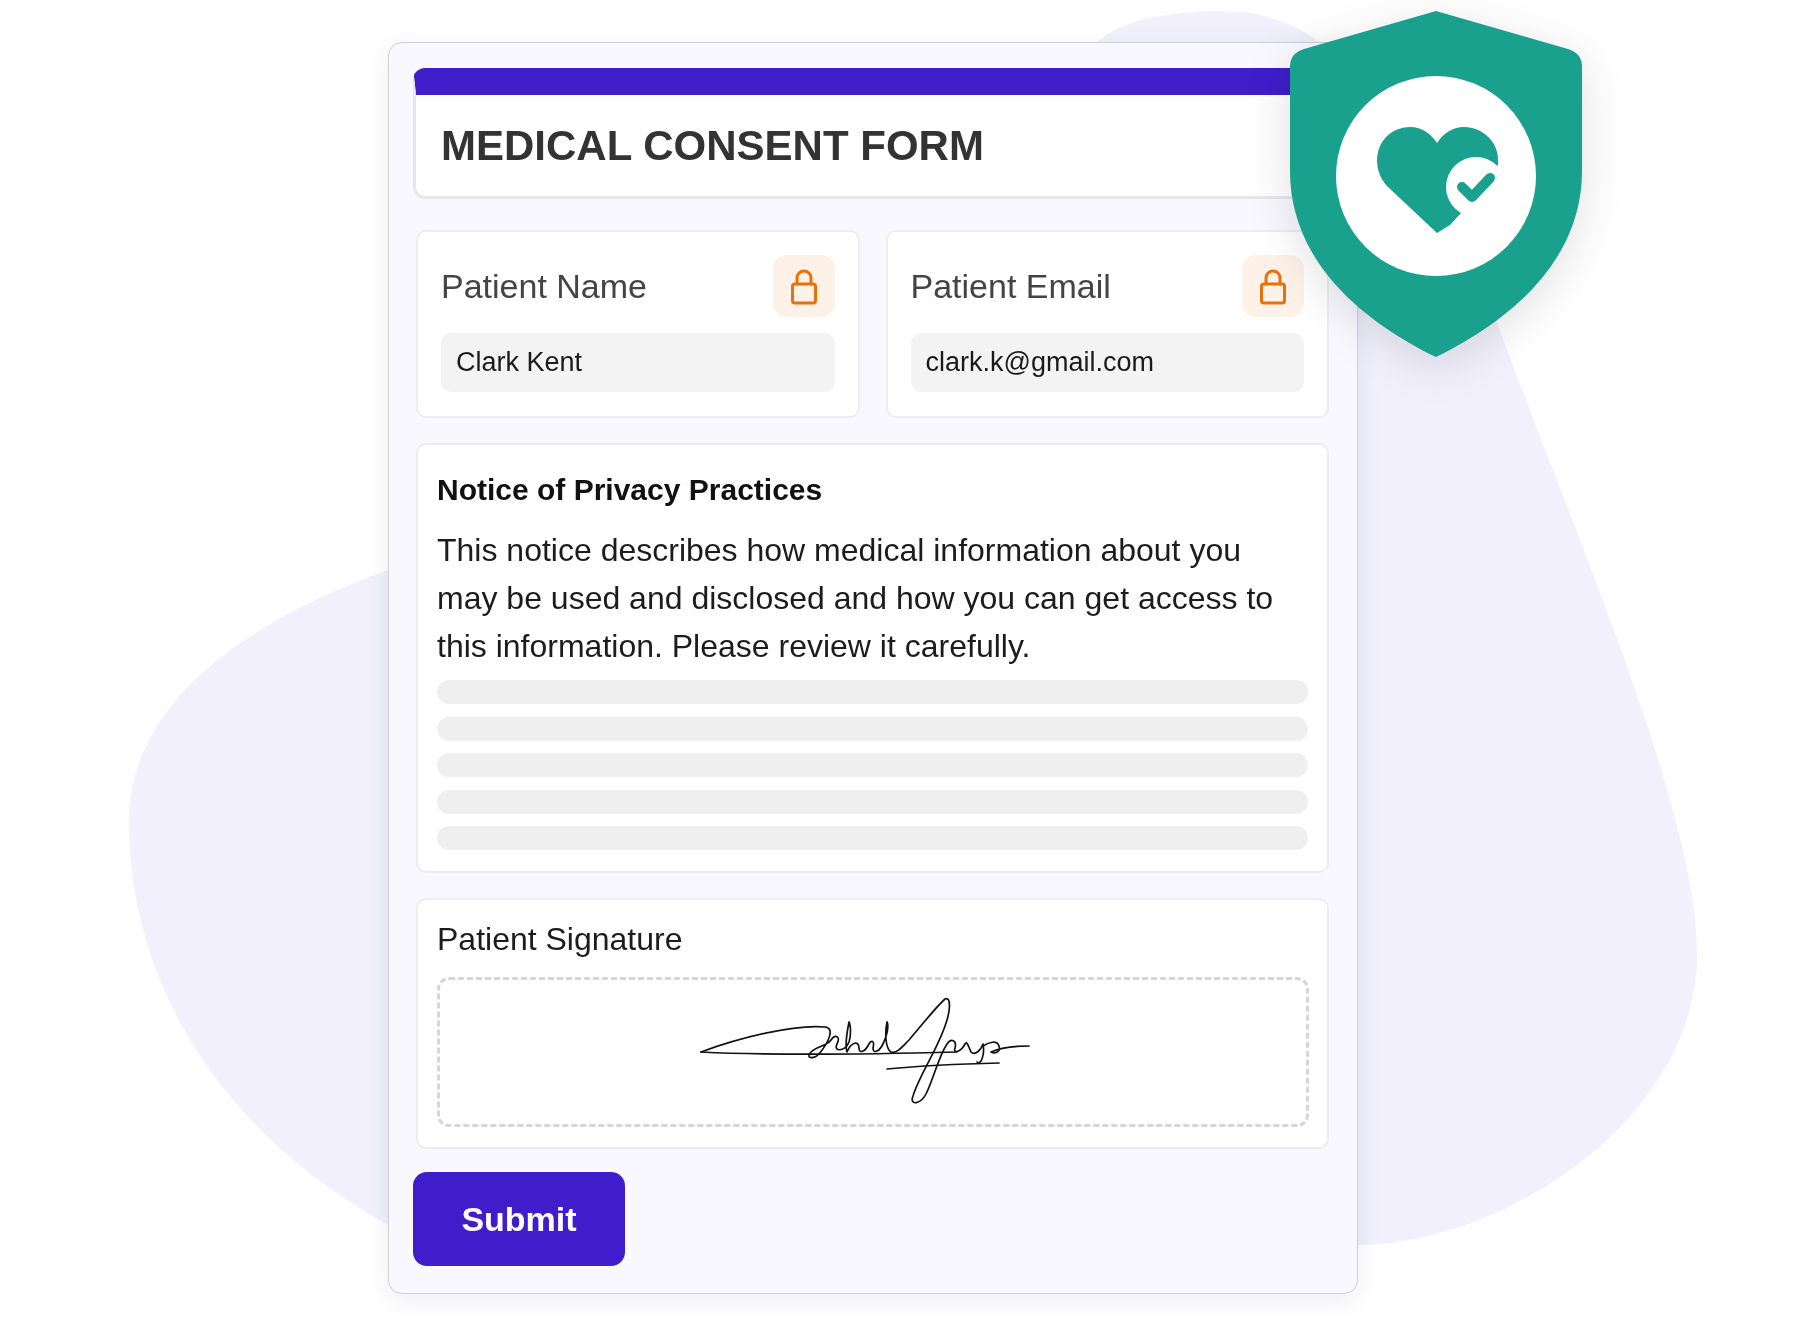 The height and width of the screenshot is (1335, 1800). I want to click on notice-heading: Notice of Privacy Practices, so click(630, 490).